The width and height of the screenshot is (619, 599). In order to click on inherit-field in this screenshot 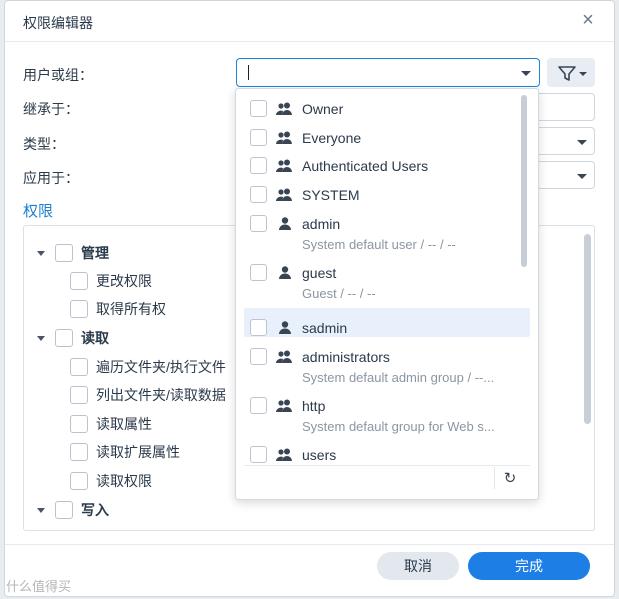, I will do `click(567, 107)`.